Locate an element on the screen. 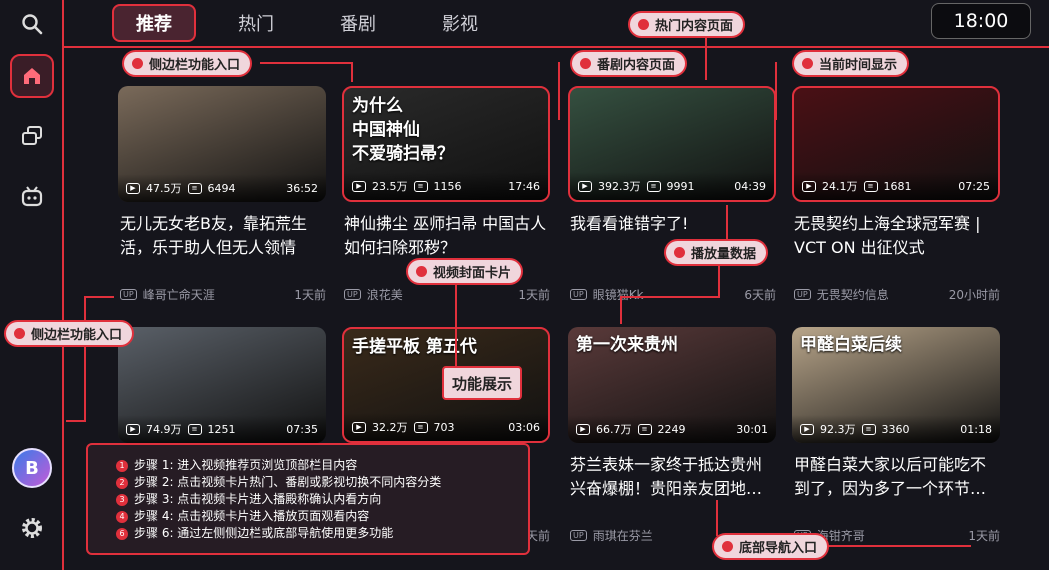 The image size is (1049, 570). home-icon is located at coordinates (32, 76).